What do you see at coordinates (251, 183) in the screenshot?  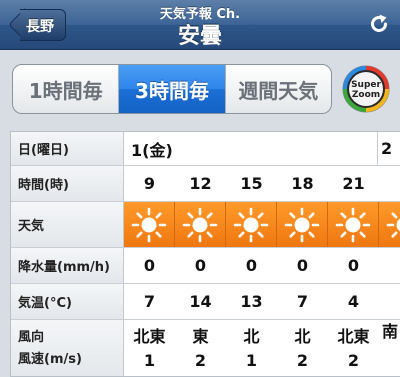 I see `time-cell: 15` at bounding box center [251, 183].